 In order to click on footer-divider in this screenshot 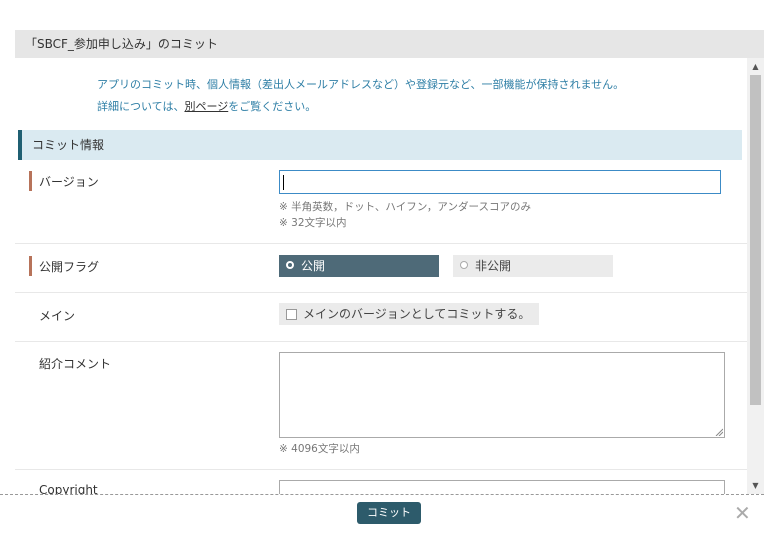, I will do `click(382, 494)`.